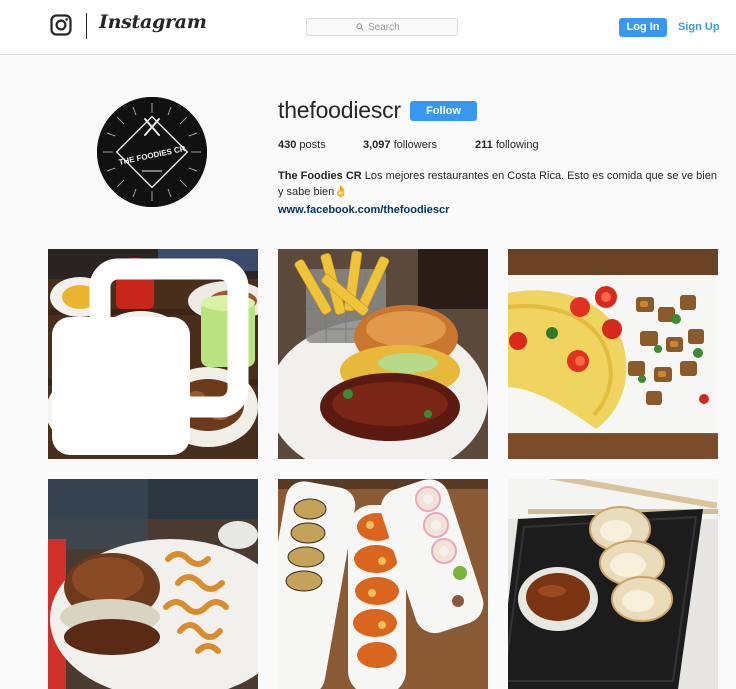 Image resolution: width=736 pixels, height=689 pixels. I want to click on following-label: following, so click(517, 145).